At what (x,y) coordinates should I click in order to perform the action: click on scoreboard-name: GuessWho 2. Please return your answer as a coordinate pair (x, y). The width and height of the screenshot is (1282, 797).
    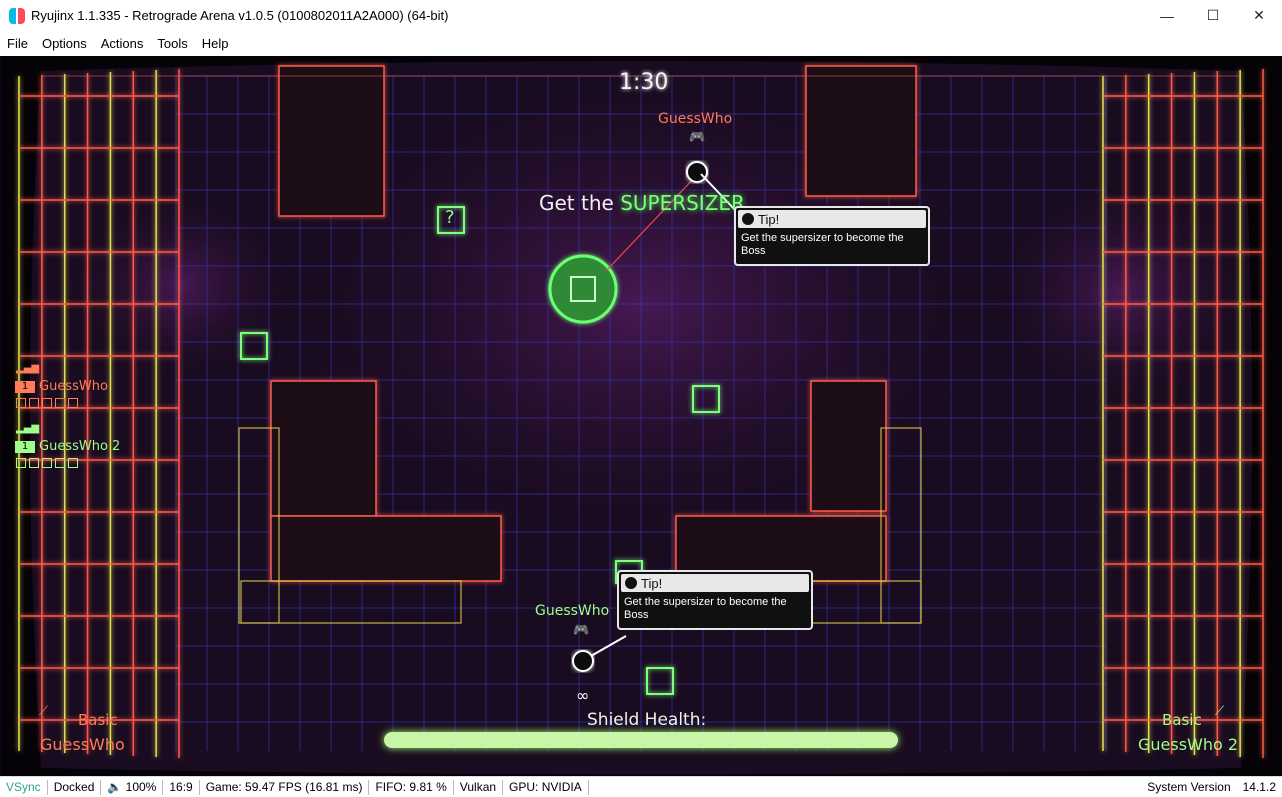
    Looking at the image, I should click on (80, 446).